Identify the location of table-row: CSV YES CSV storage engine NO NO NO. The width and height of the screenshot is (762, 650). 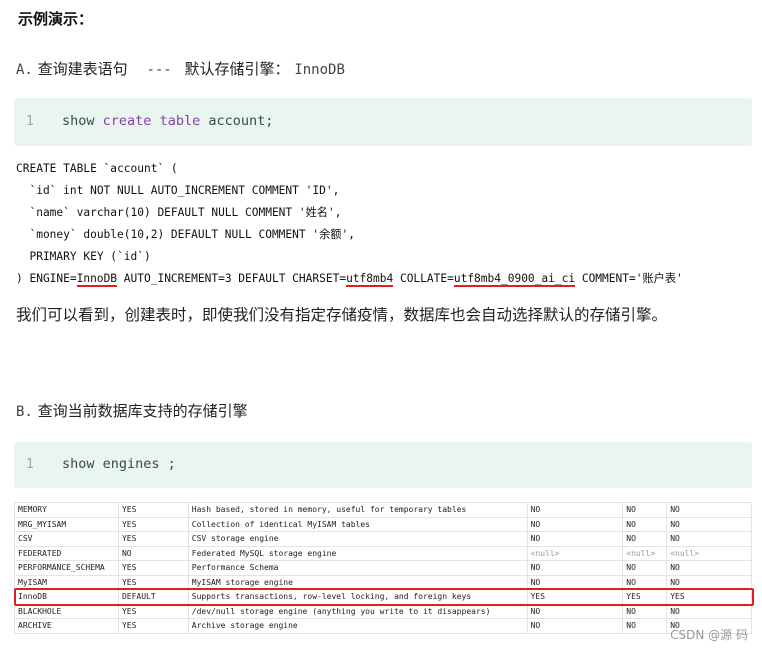
(383, 539).